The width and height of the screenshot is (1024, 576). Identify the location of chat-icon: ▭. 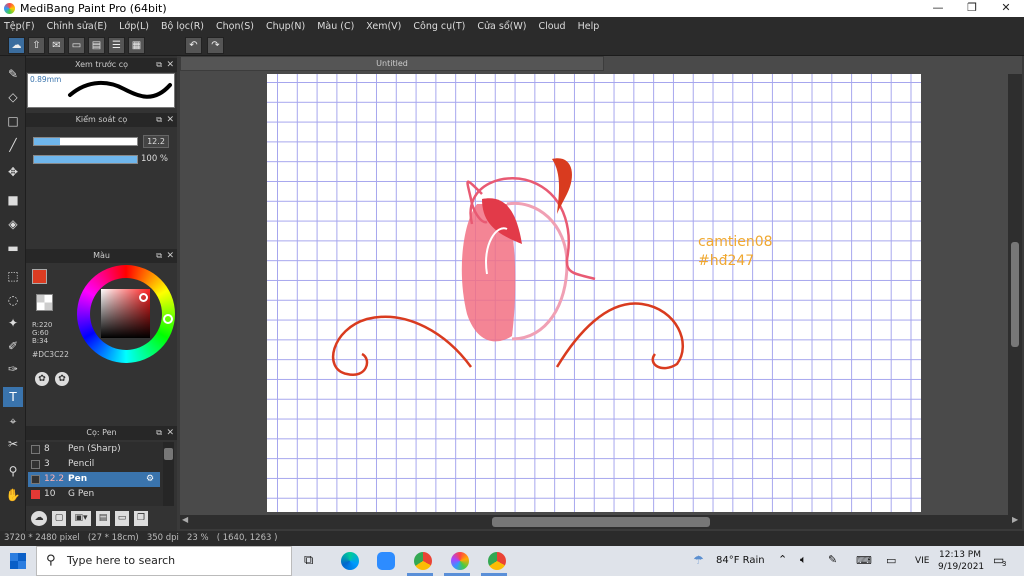
(76, 45).